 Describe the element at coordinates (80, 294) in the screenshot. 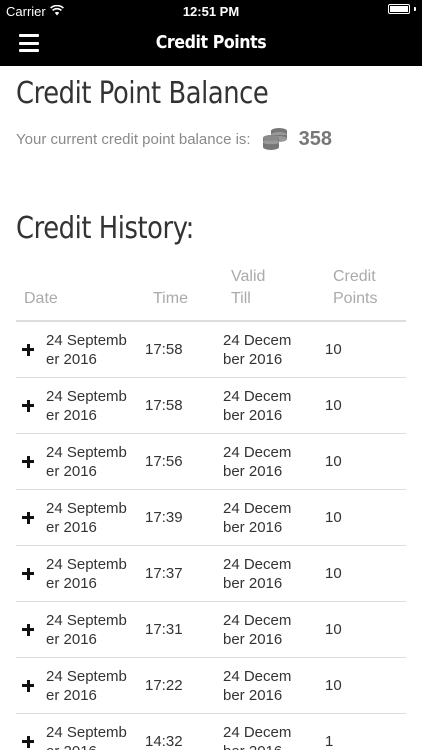

I see `column-header-date: Date` at that location.